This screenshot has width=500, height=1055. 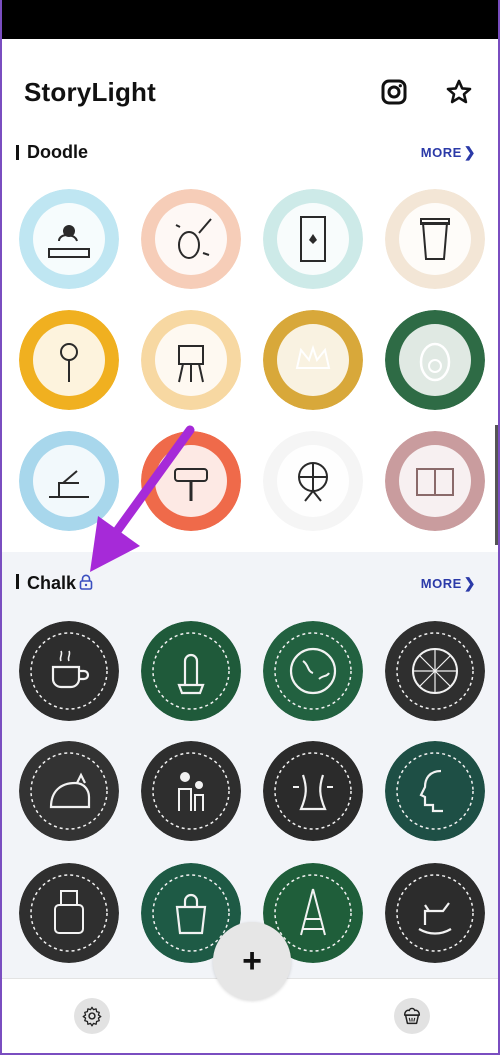 I want to click on sticker-doodle-film, so click(x=313, y=239).